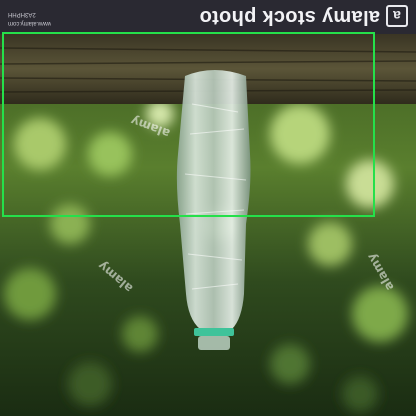 The width and height of the screenshot is (416, 416). I want to click on image-meta-site: www.alamy.com, so click(29, 23).